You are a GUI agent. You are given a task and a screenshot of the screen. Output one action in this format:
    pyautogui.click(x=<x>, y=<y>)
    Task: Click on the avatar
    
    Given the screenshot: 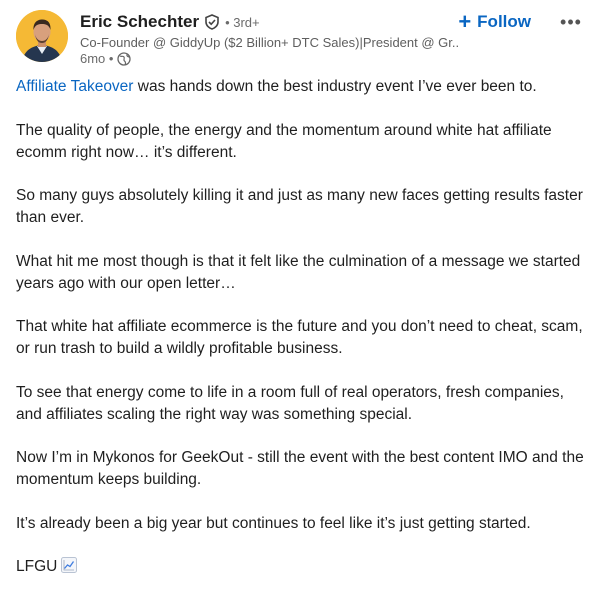 What is the action you would take?
    pyautogui.click(x=42, y=36)
    